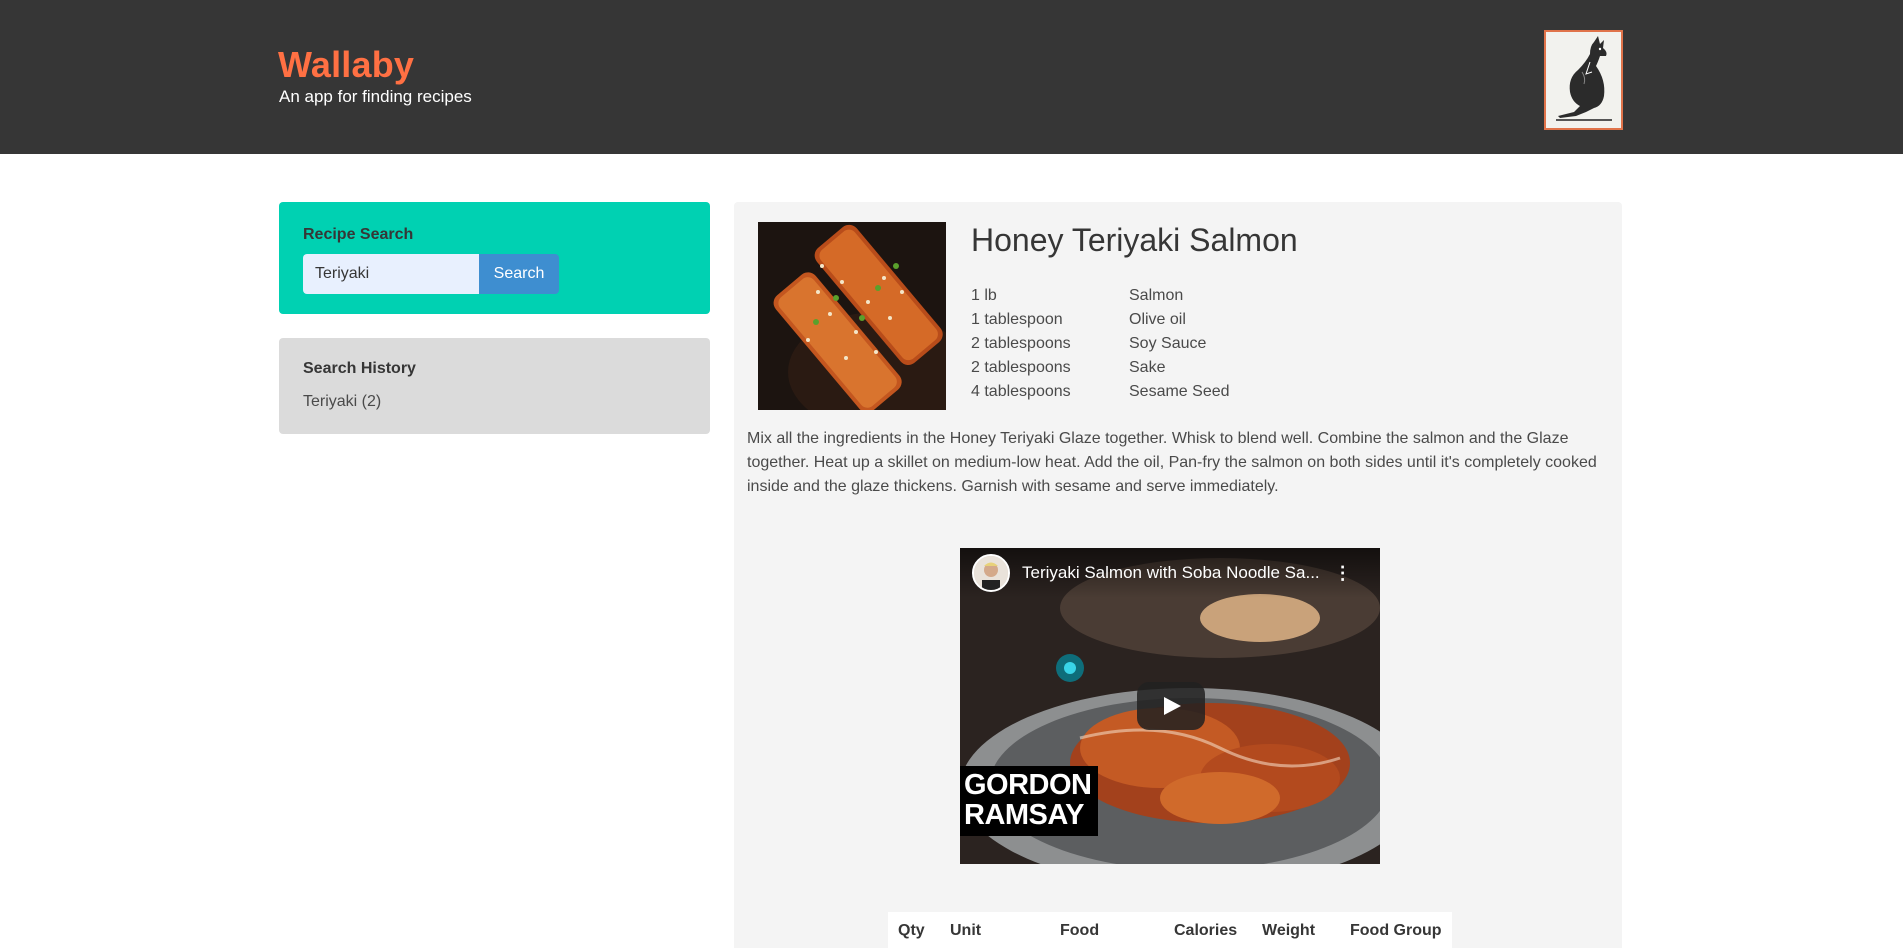 The image size is (1903, 948). Describe the element at coordinates (1343, 573) in the screenshot. I see `more-options-icon: ⋮` at that location.